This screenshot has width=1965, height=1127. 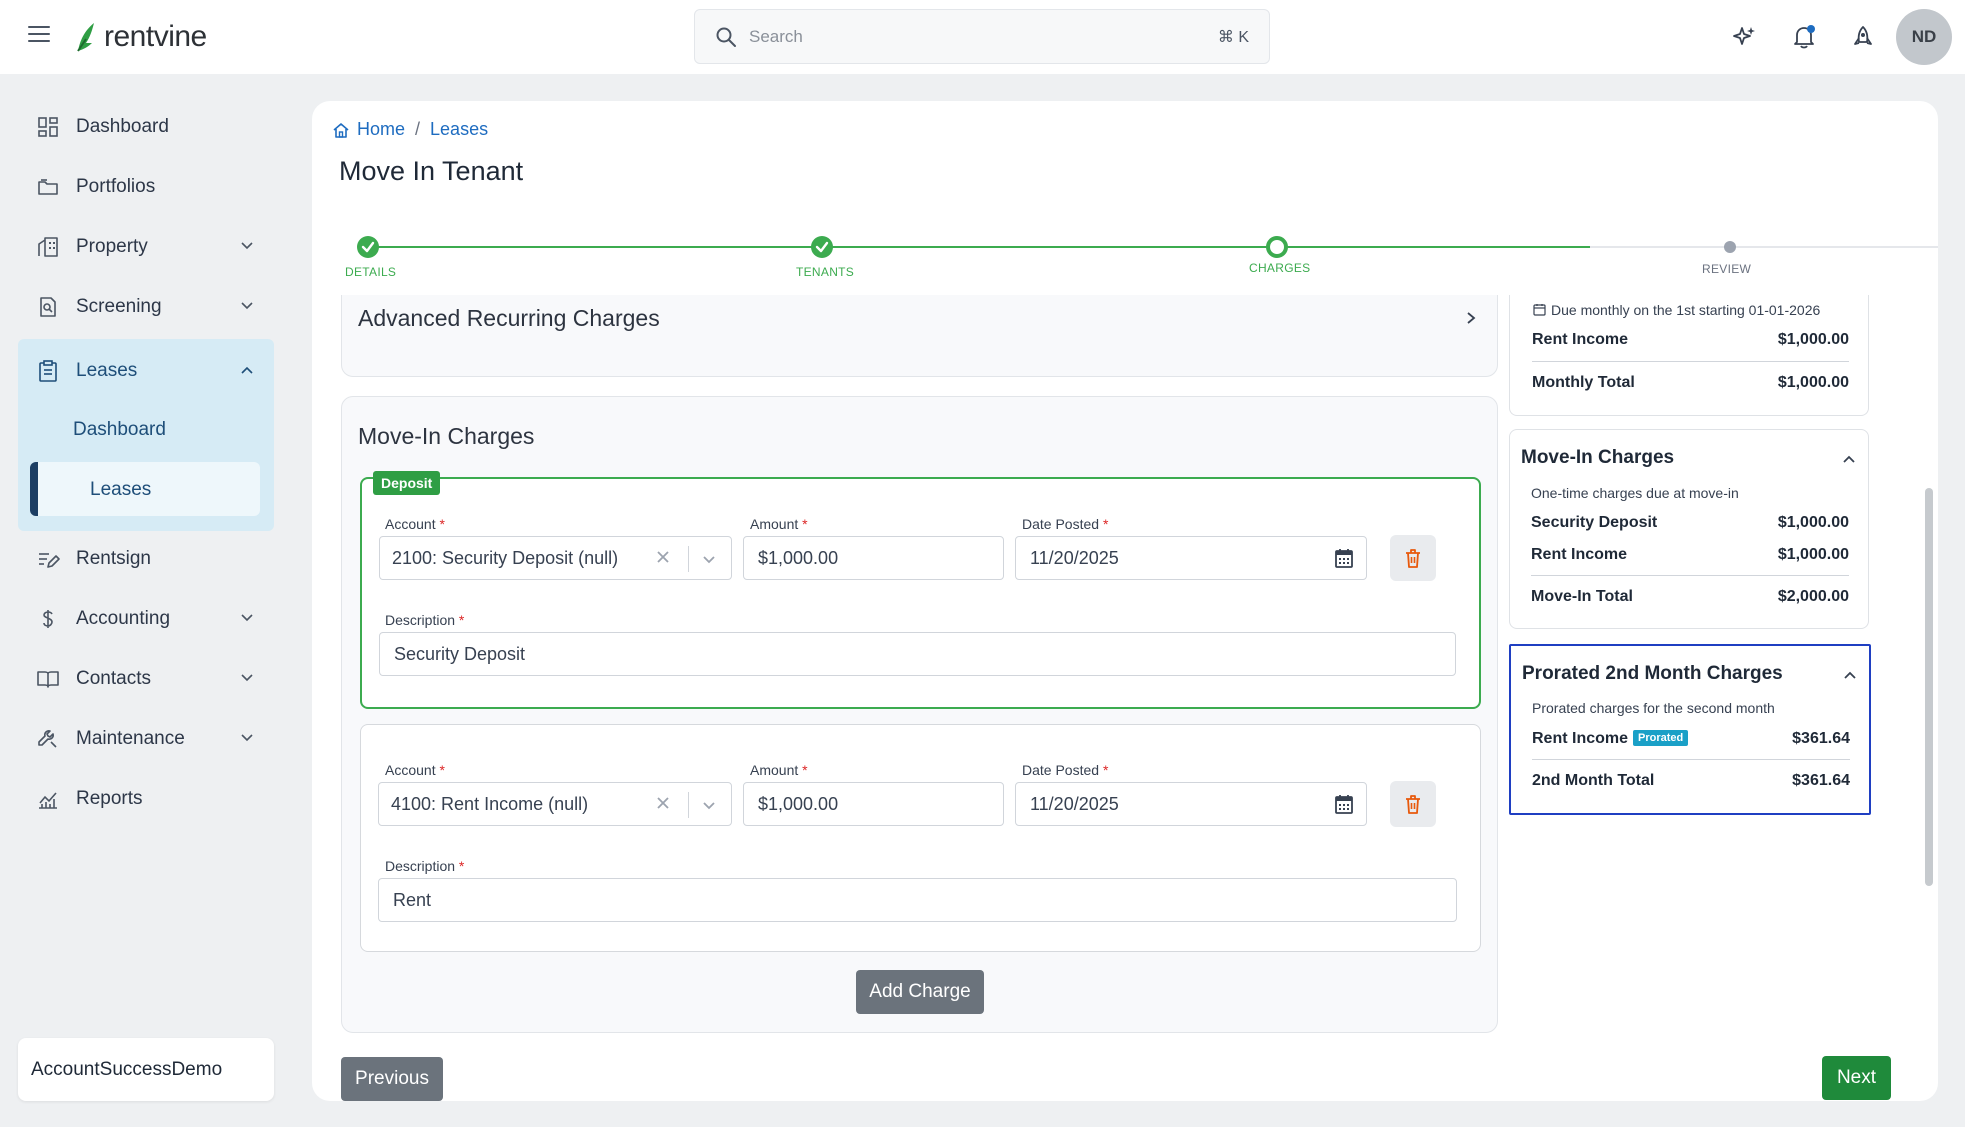 What do you see at coordinates (1924, 37) in the screenshot?
I see `user-avatar: ND` at bounding box center [1924, 37].